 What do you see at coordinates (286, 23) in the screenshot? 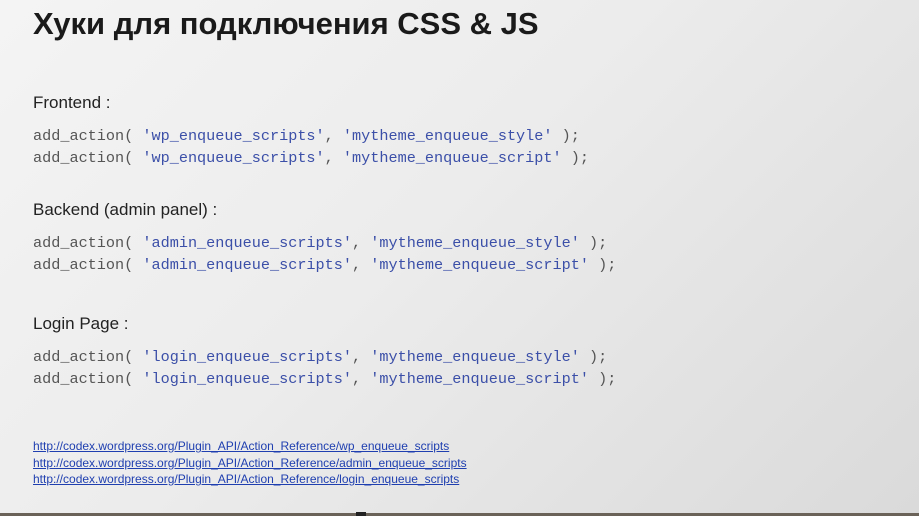
I see `slide-title: Хуки для подключения CSS & JS` at bounding box center [286, 23].